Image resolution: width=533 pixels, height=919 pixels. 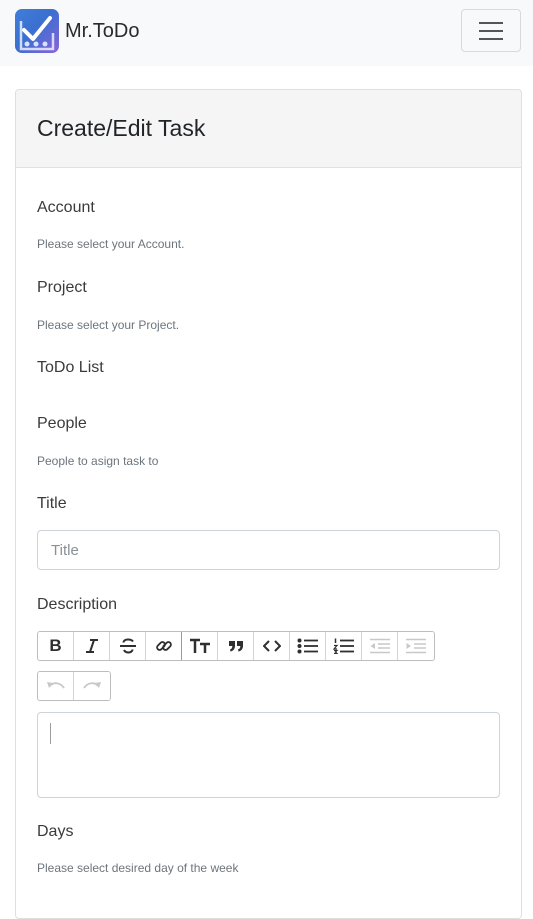 I want to click on link-button, so click(x=164, y=646).